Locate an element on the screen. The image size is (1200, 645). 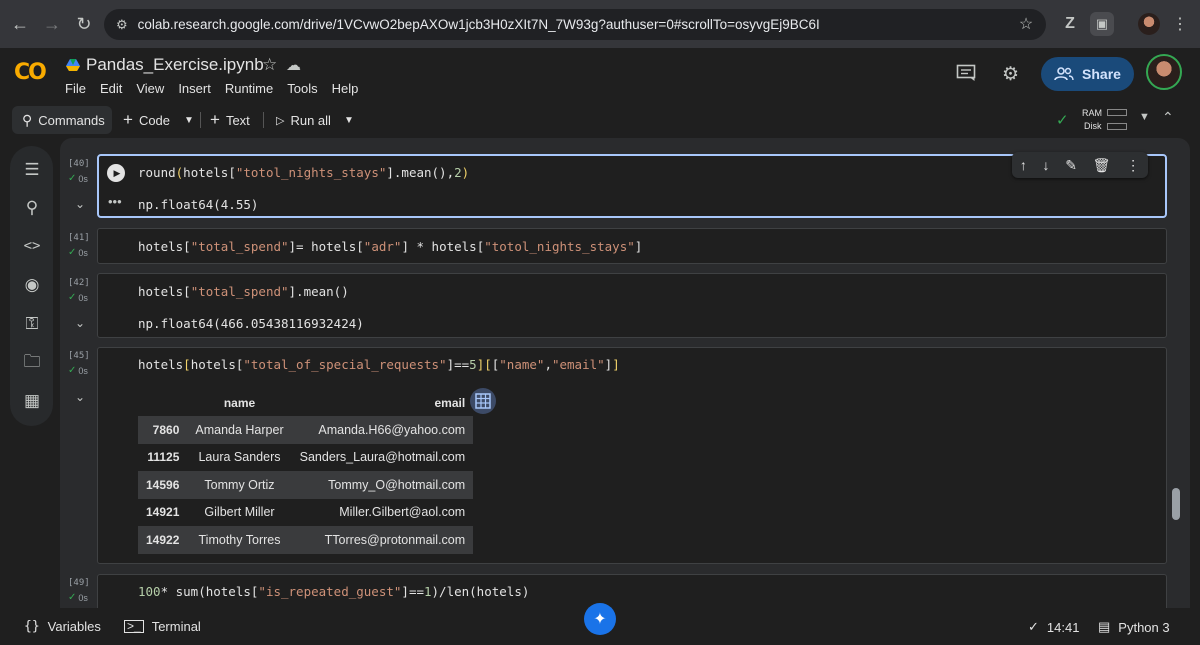
cell-execution-count: [40] is located at coordinates (79, 164).